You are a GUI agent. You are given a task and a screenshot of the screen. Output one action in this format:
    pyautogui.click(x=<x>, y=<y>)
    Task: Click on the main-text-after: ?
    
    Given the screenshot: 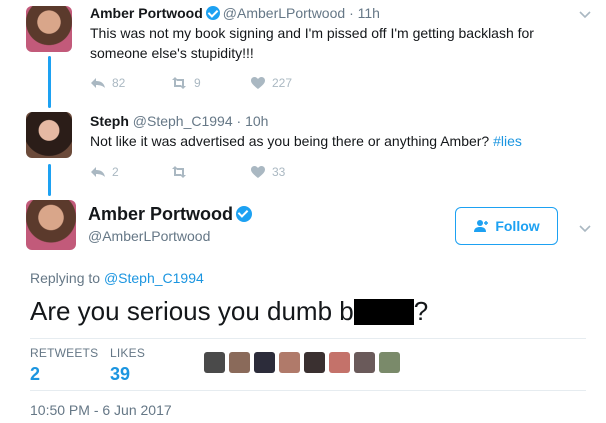 What is the action you would take?
    pyautogui.click(x=421, y=311)
    